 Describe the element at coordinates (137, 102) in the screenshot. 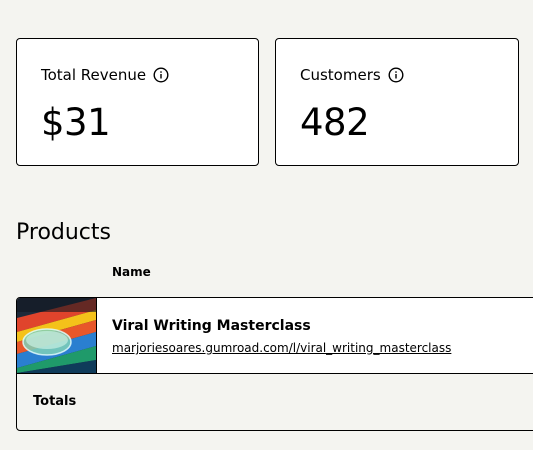

I see `total-revenue-card: Total Revenue $31` at that location.